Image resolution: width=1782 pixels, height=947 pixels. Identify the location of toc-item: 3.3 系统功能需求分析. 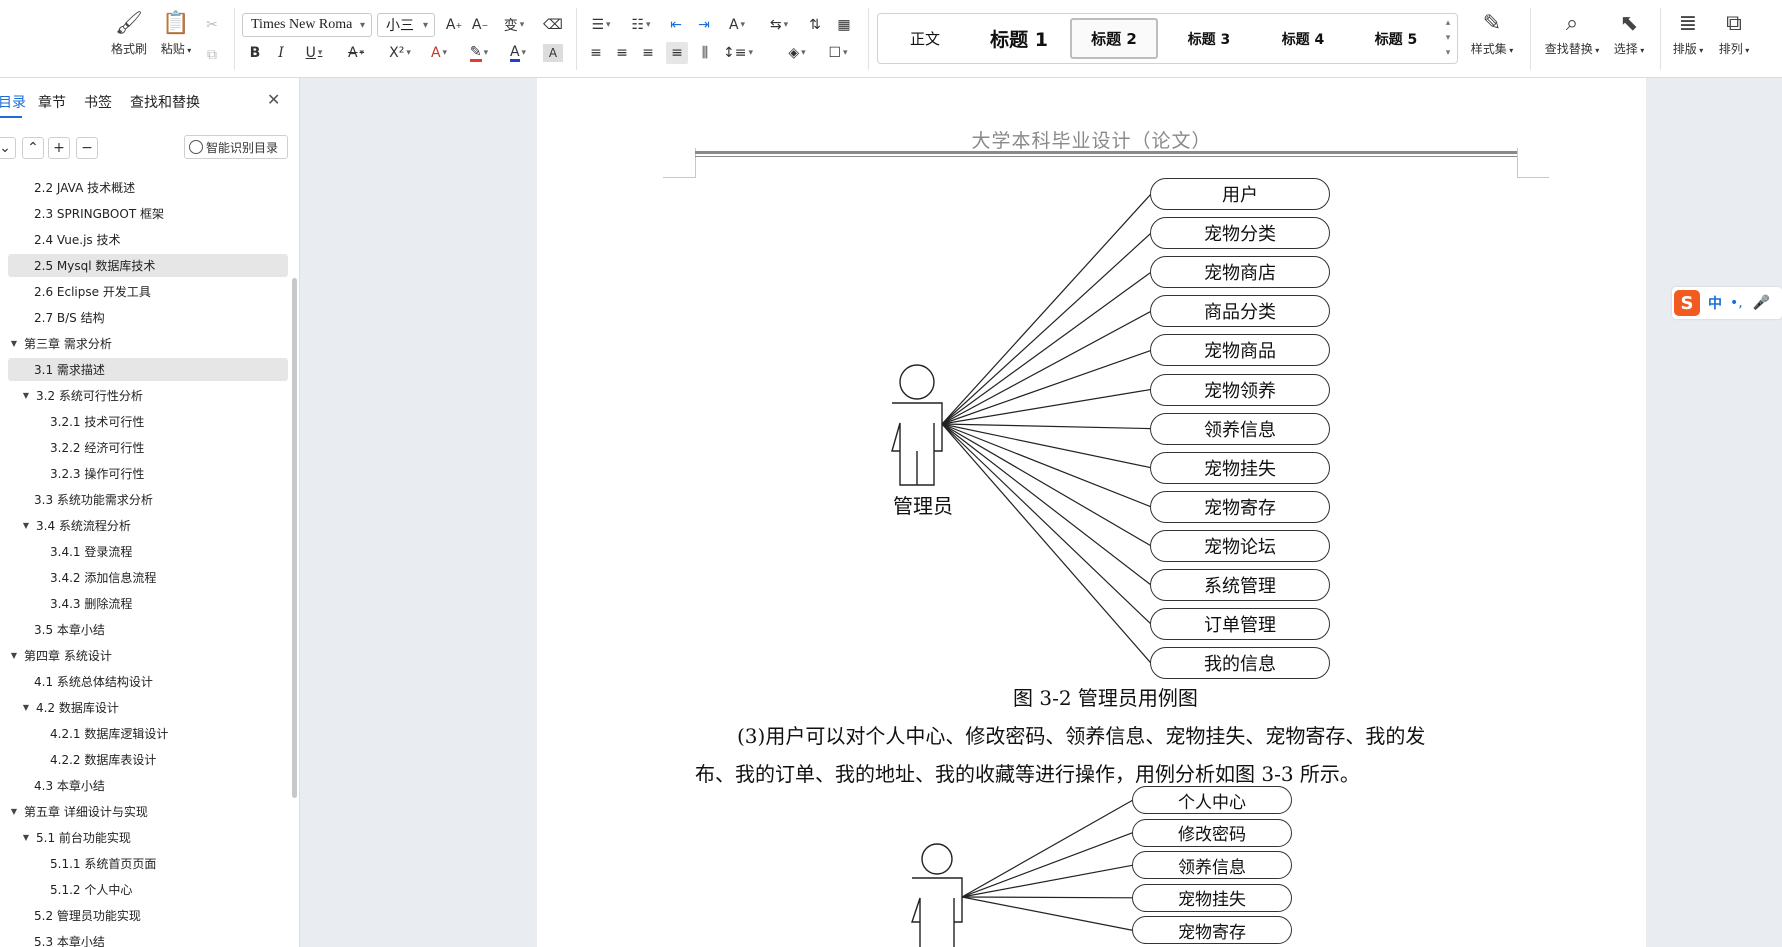
(148, 499).